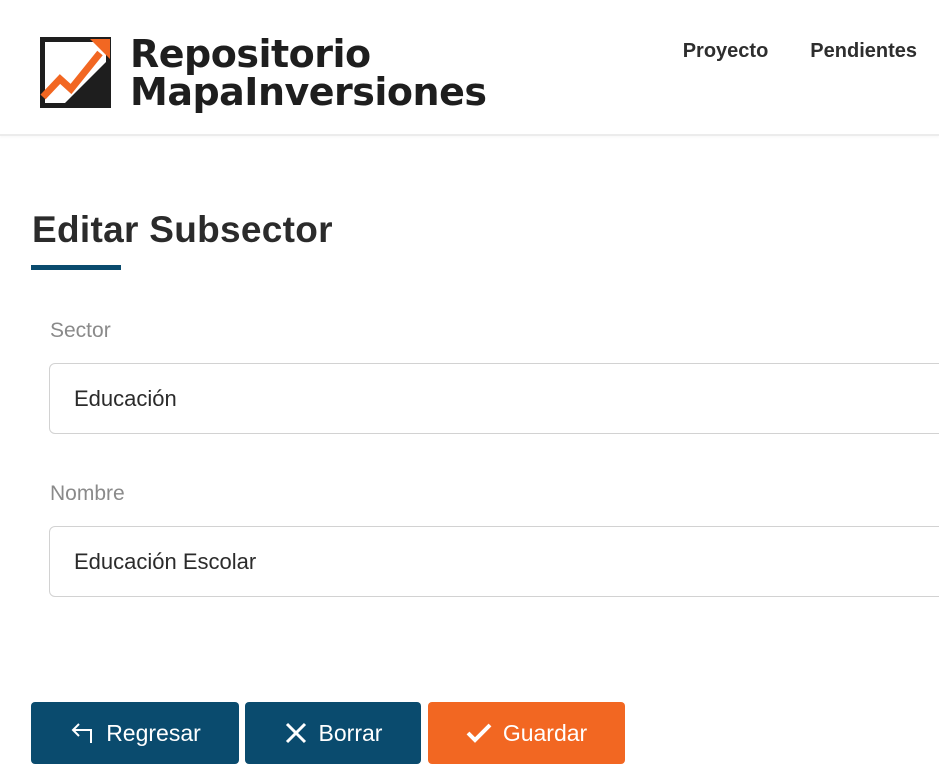 The image size is (939, 772). Describe the element at coordinates (494, 561) in the screenshot. I see `nombre-input` at that location.